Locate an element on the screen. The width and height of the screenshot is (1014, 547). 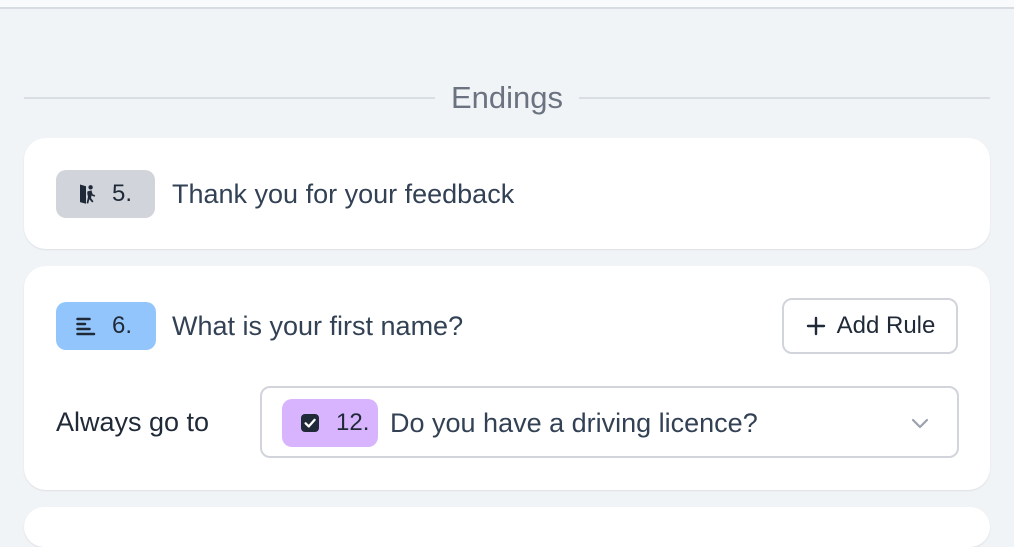
top-bar-border is located at coordinates (507, 4).